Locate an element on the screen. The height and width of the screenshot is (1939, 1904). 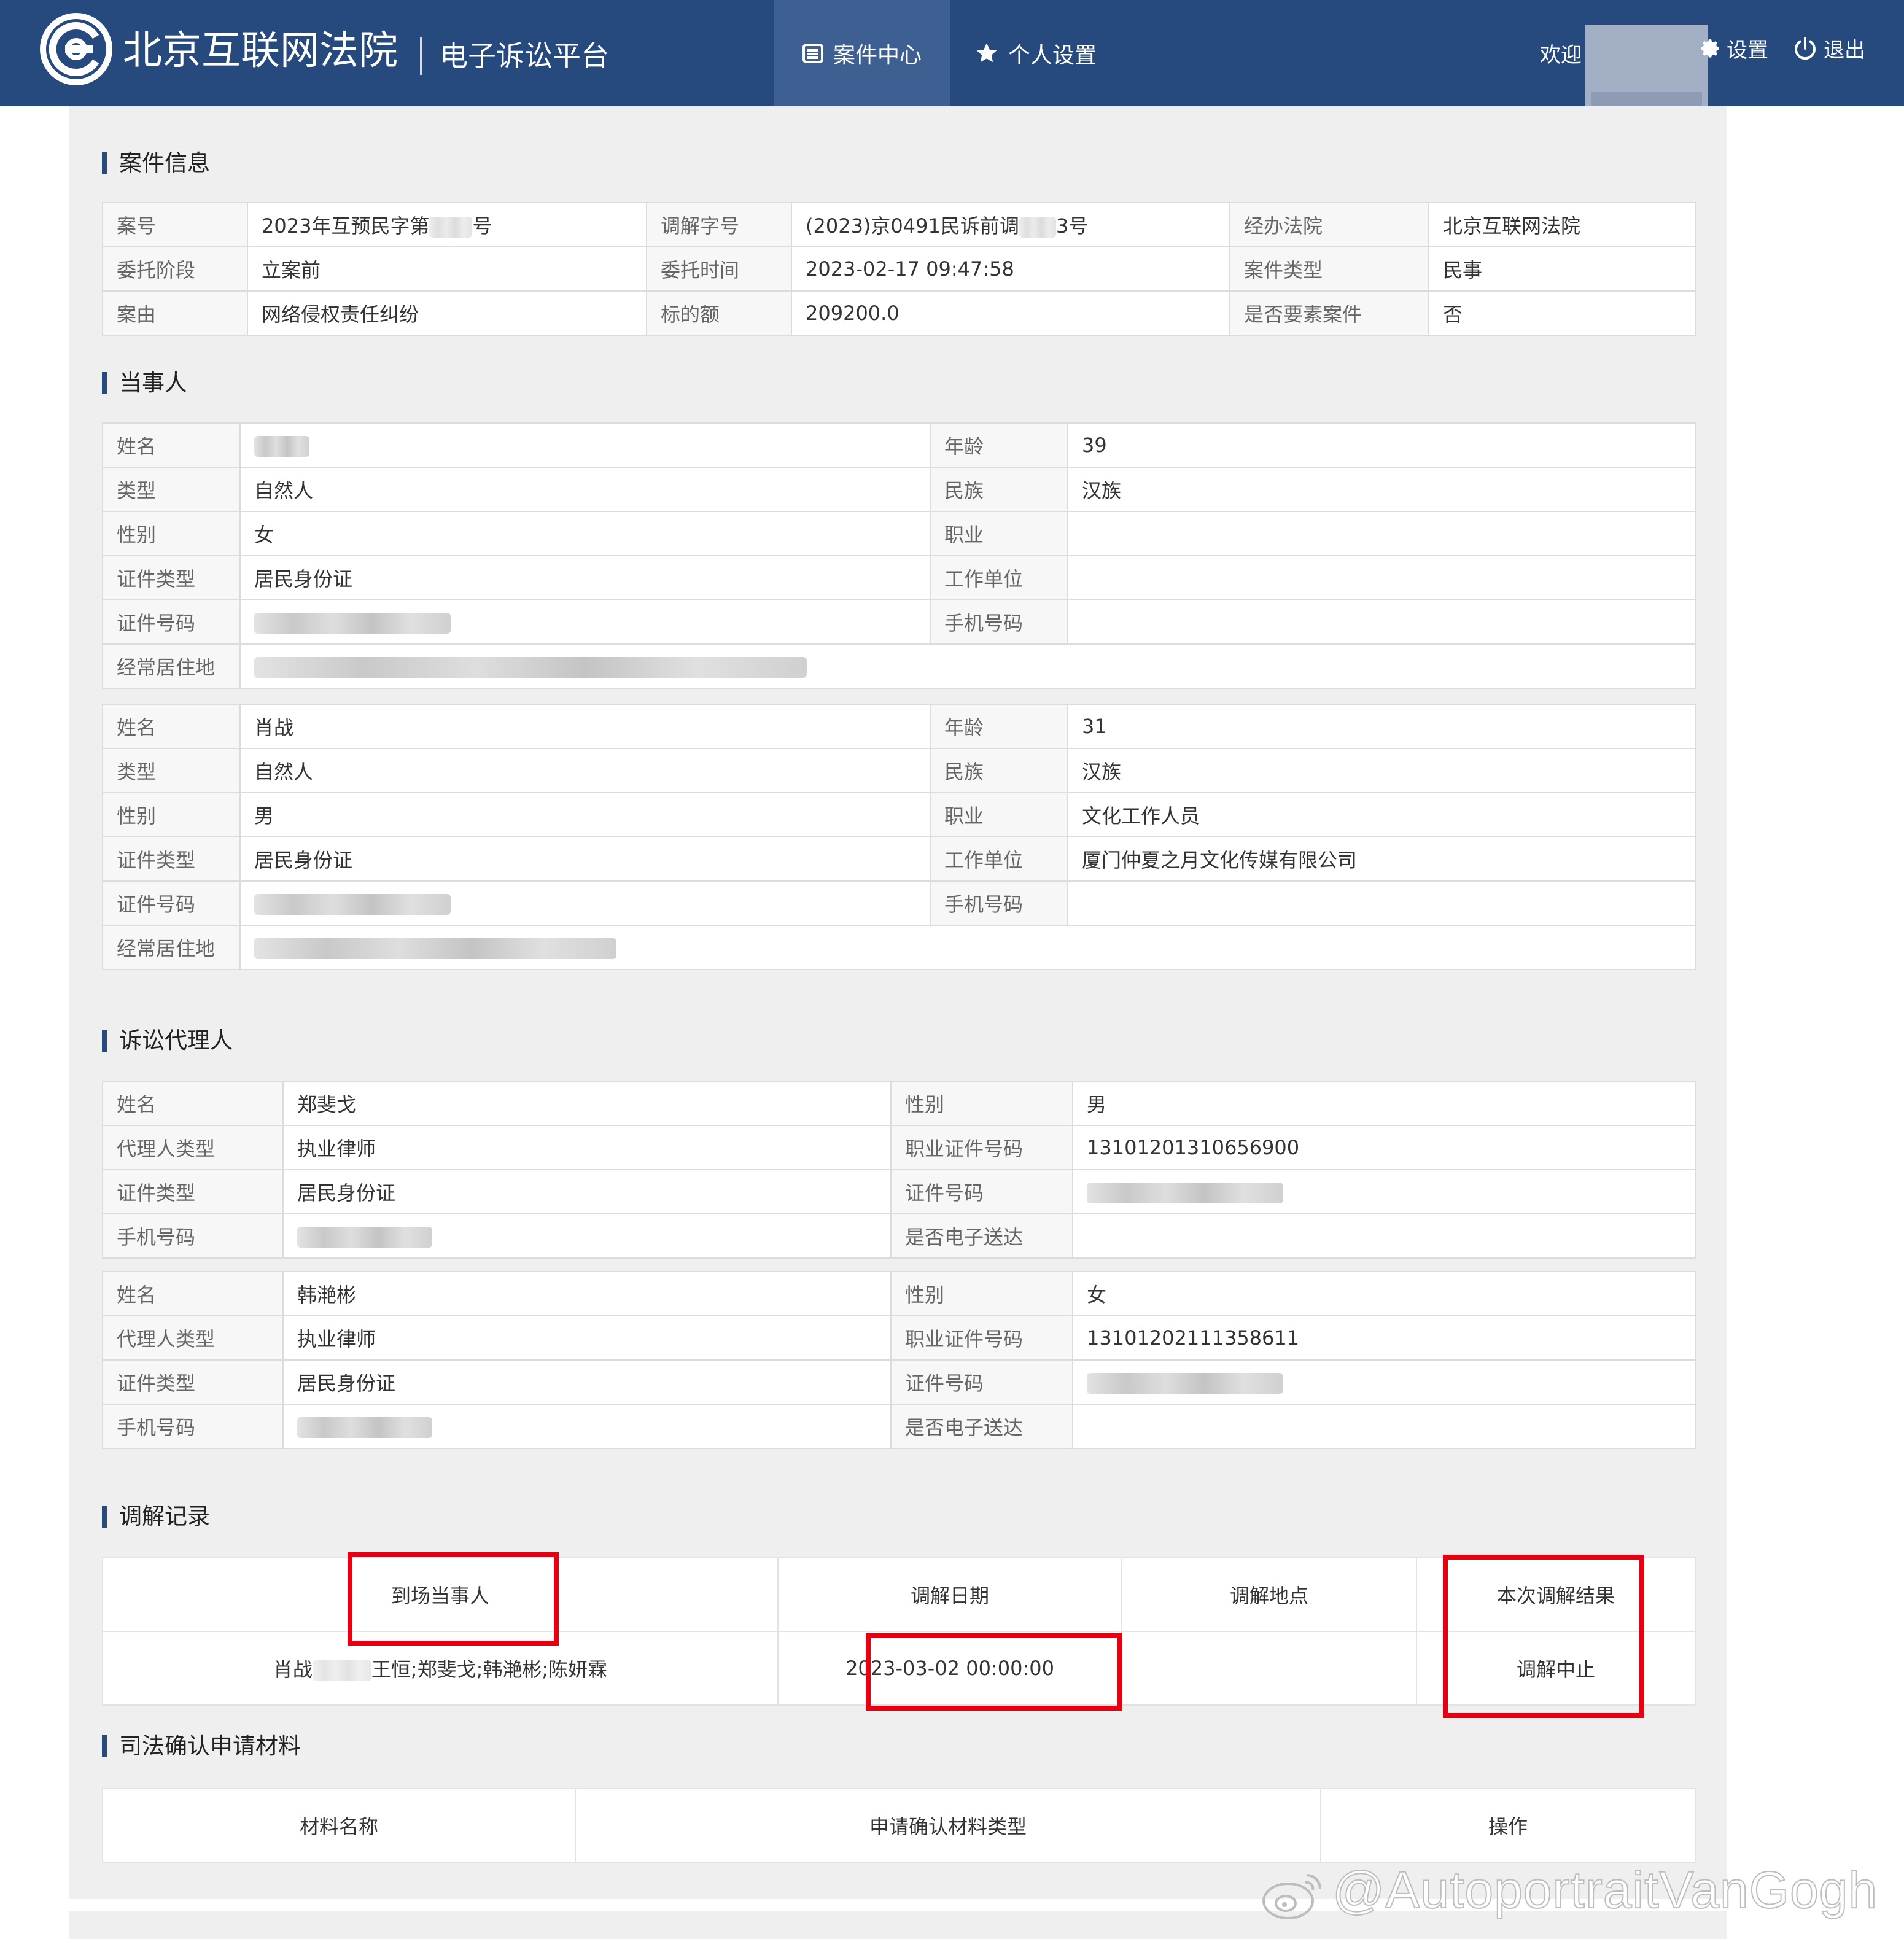
nav-case-center-label: 案件中心 is located at coordinates (877, 55).